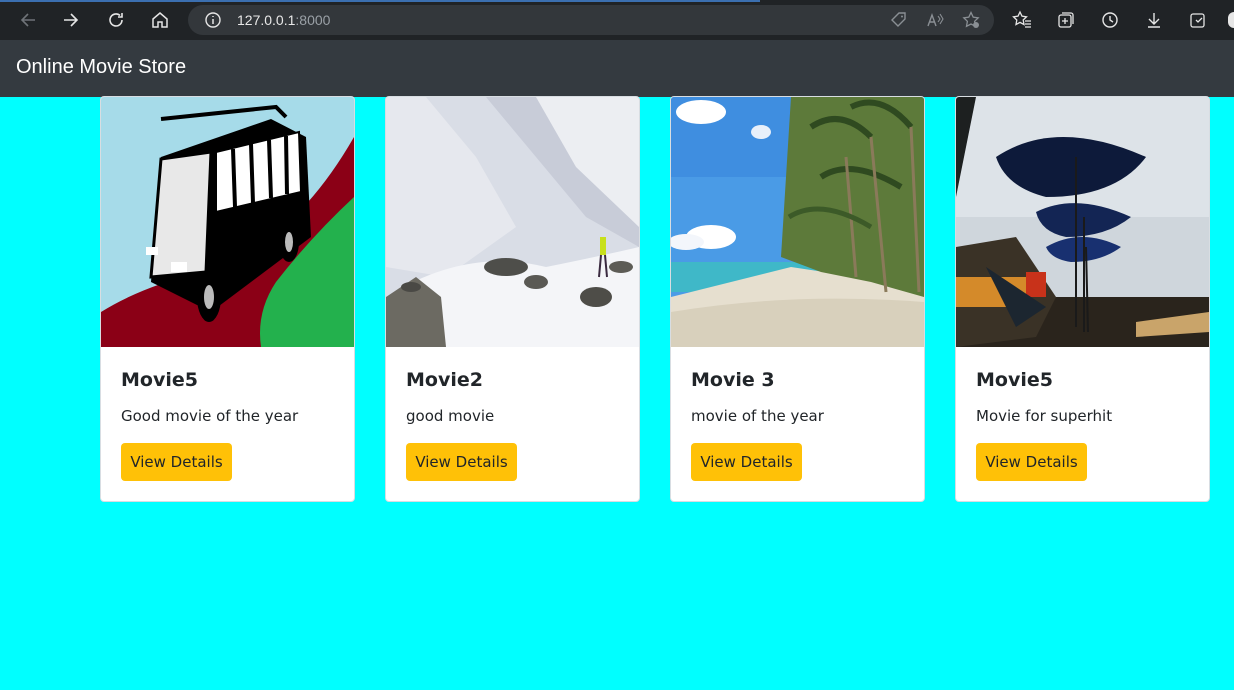 The image size is (1234, 690). What do you see at coordinates (971, 20) in the screenshot?
I see `add-favorite-icon` at bounding box center [971, 20].